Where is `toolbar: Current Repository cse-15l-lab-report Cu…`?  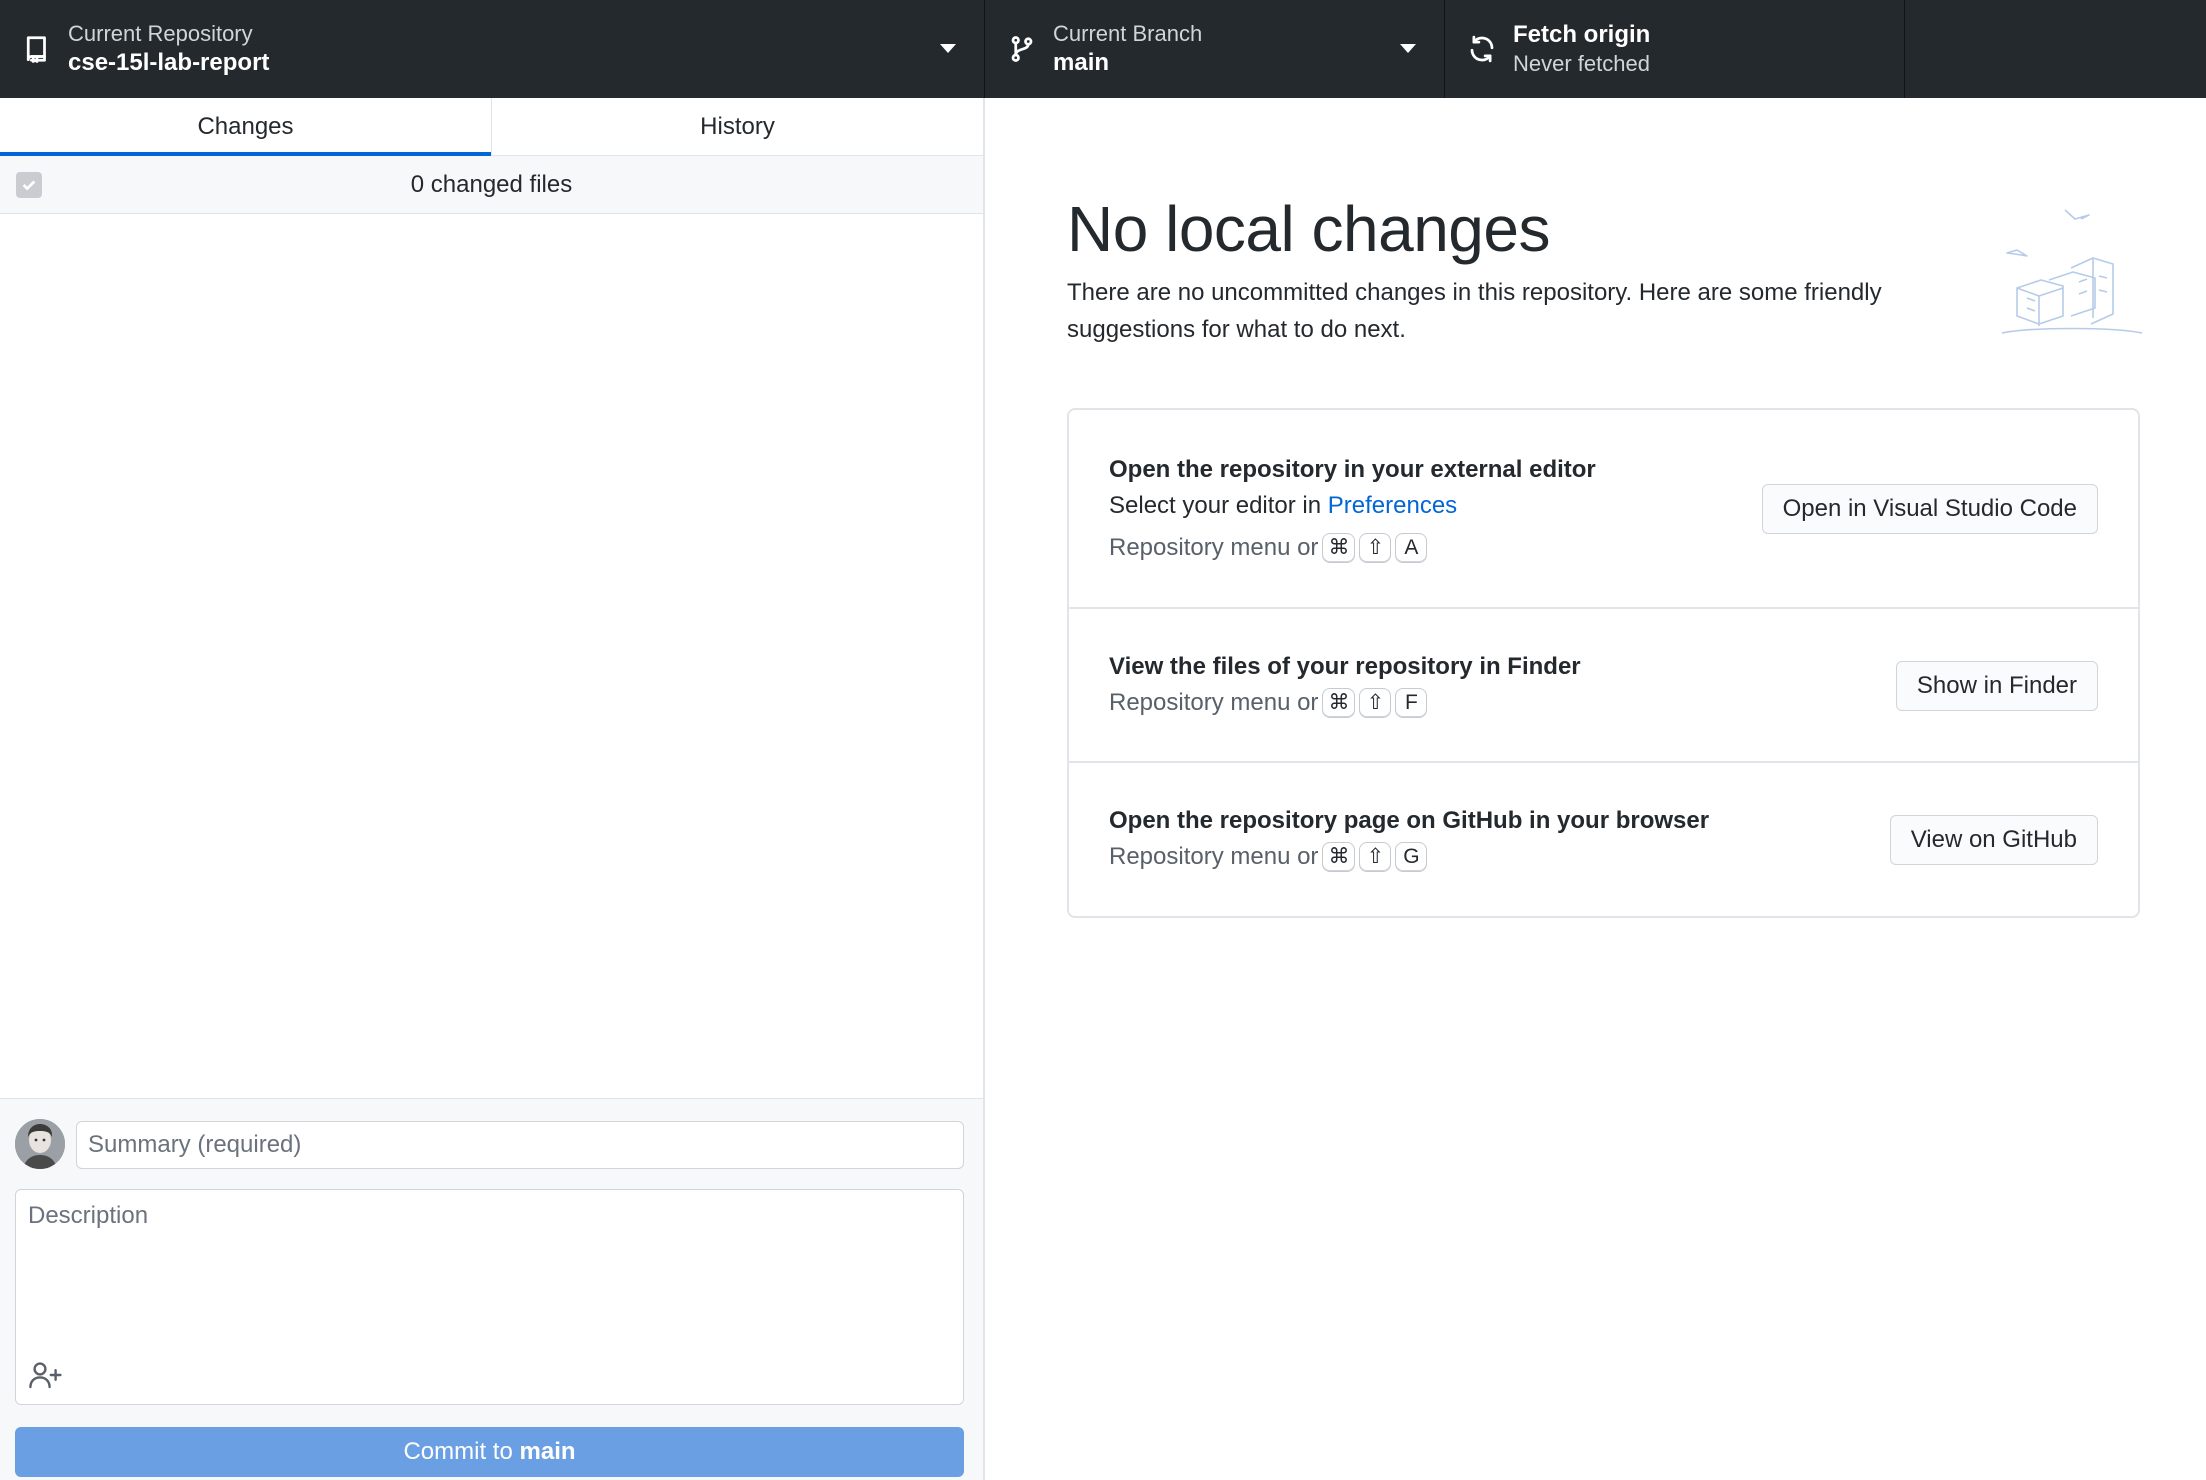 toolbar: Current Repository cse-15l-lab-report Cu… is located at coordinates (1103, 49).